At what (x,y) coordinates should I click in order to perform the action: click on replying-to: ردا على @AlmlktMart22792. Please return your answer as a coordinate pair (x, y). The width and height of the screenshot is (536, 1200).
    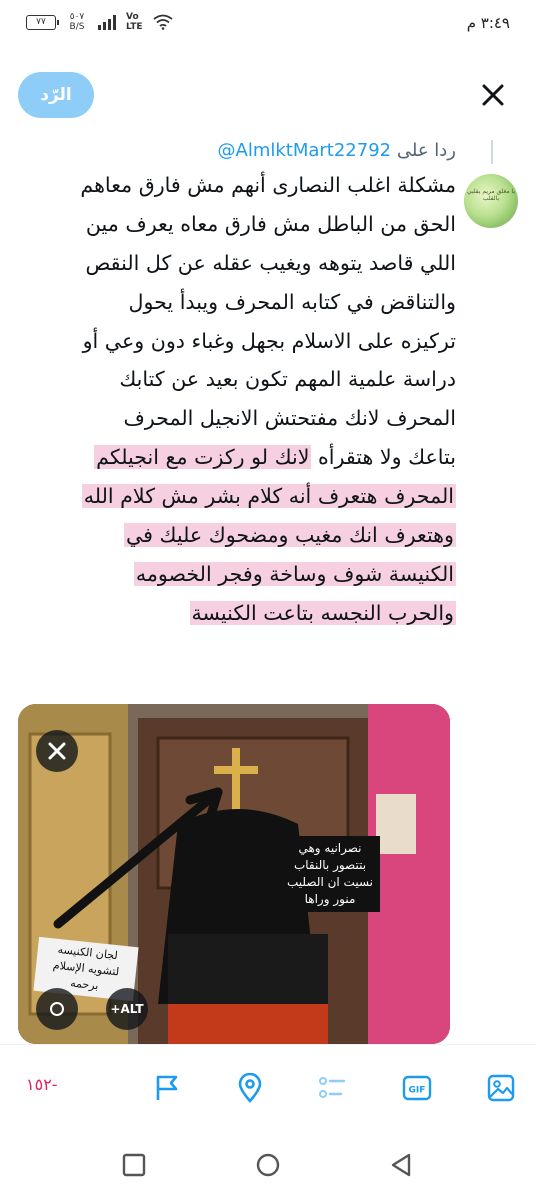
    Looking at the image, I should click on (337, 150).